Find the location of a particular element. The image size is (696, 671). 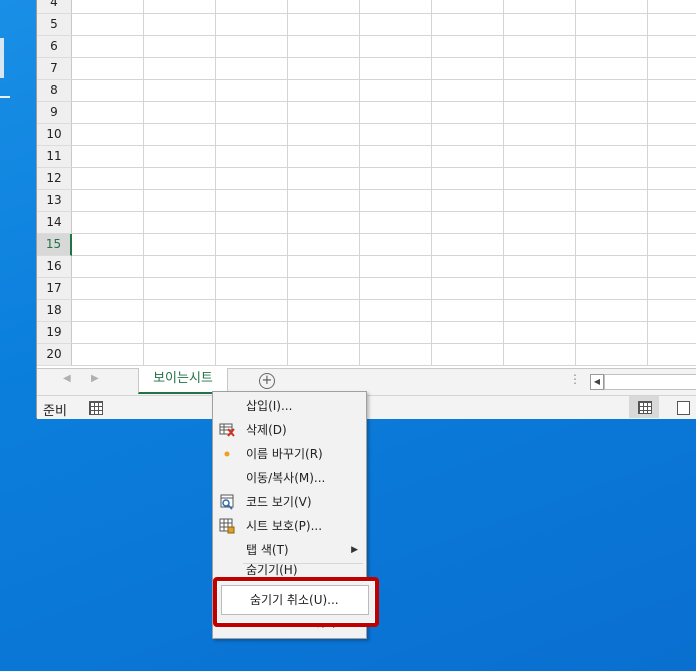

grid-row: 16 is located at coordinates (366, 267).